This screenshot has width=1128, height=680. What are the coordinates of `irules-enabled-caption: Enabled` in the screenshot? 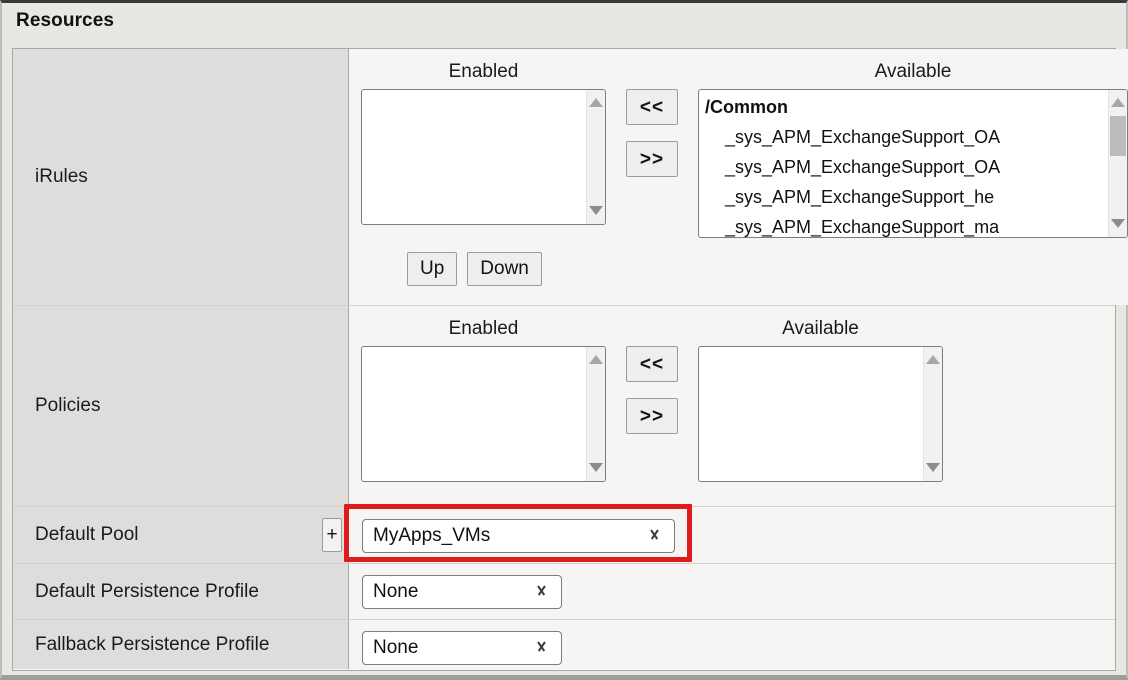 It's located at (483, 71).